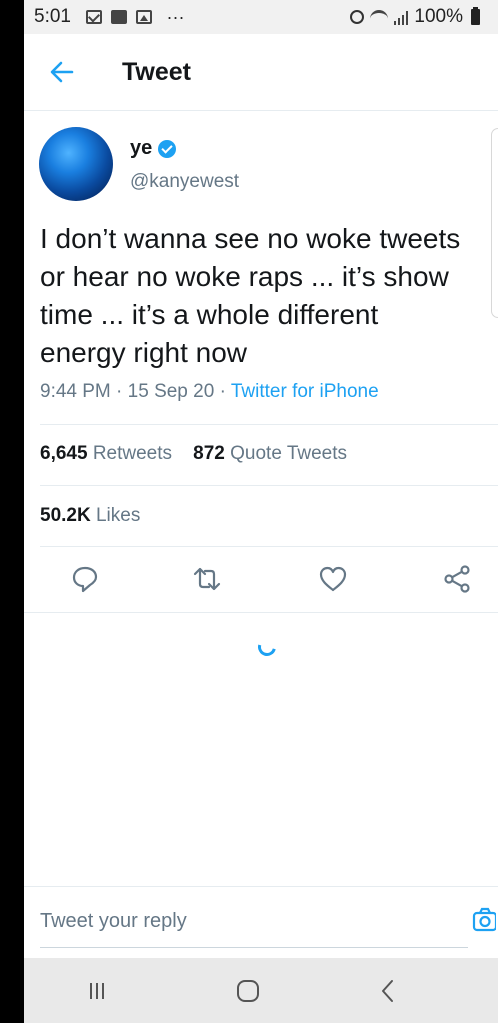 This screenshot has width=498, height=1023. I want to click on alarm-icon, so click(357, 17).